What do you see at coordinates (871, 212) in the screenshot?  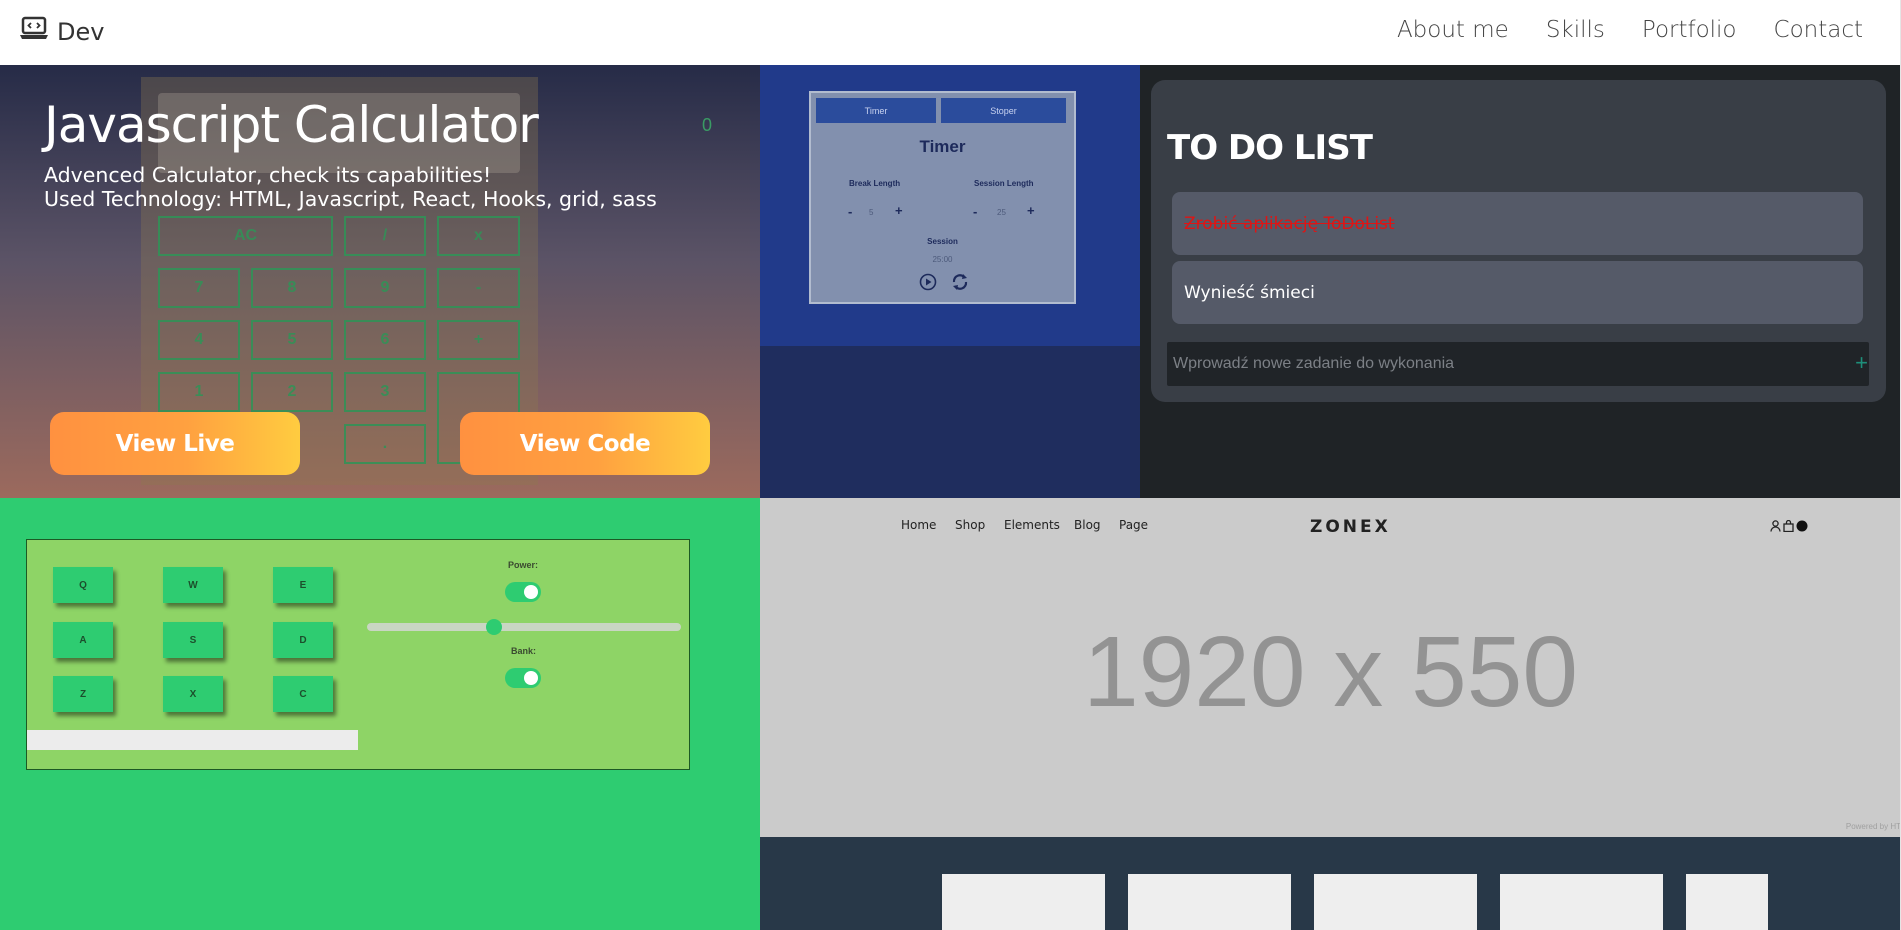 I see `break-value: 5` at bounding box center [871, 212].